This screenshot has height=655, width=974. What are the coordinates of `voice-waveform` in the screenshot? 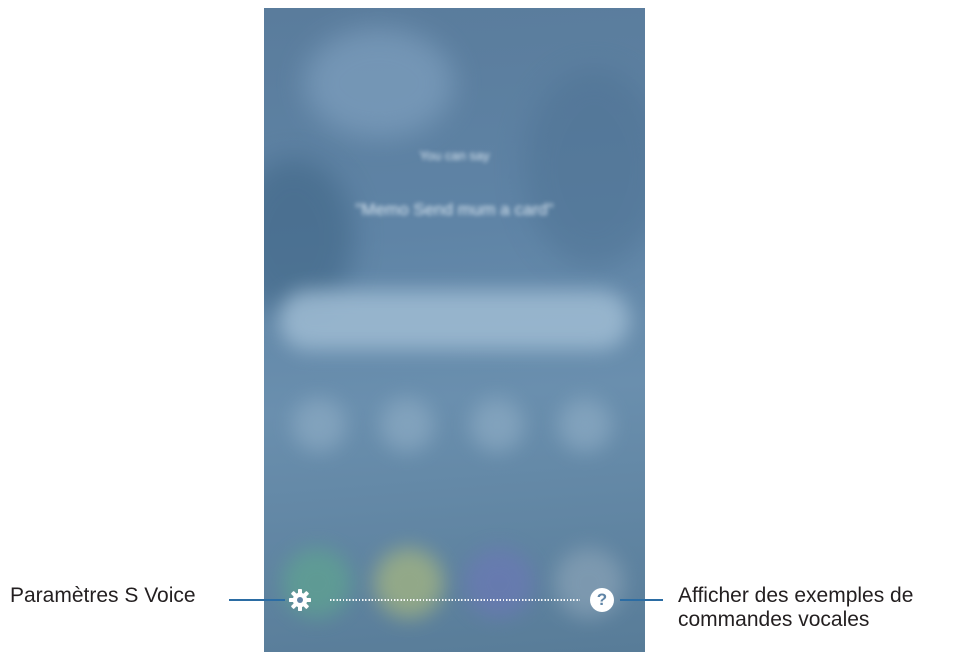 It's located at (455, 600).